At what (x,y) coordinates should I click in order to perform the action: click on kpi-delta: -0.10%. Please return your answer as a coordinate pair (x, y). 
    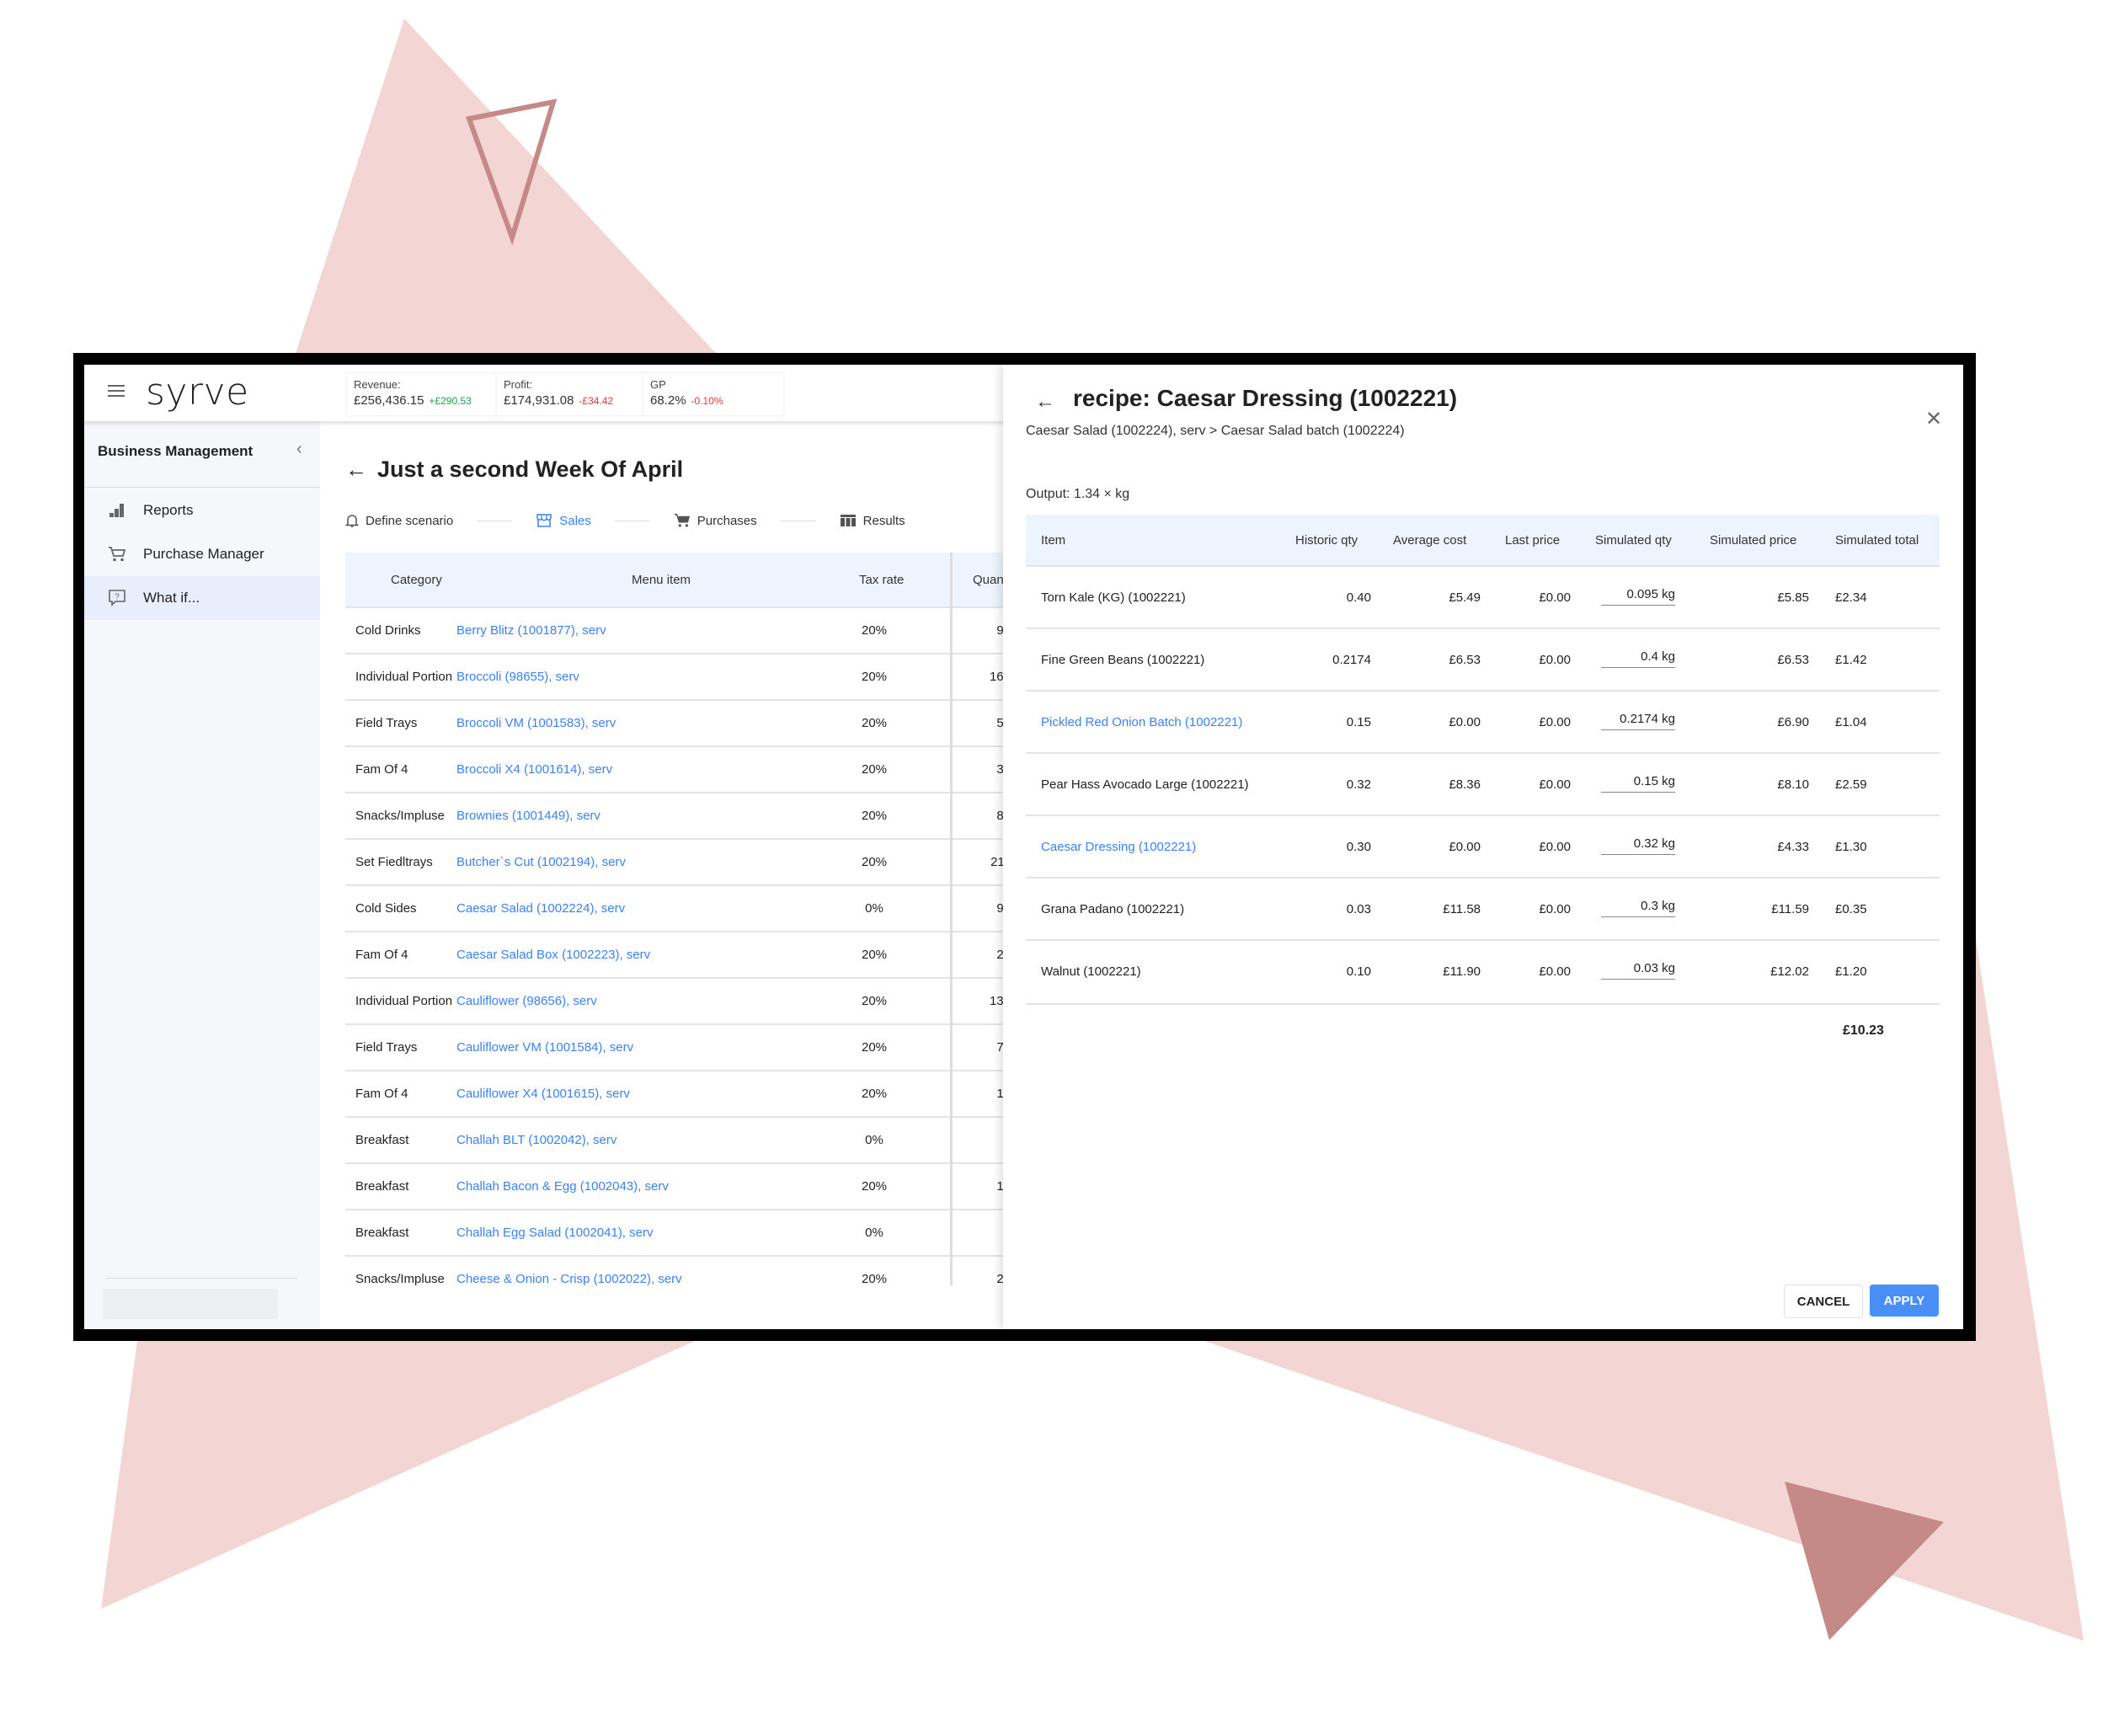
    Looking at the image, I should click on (707, 401).